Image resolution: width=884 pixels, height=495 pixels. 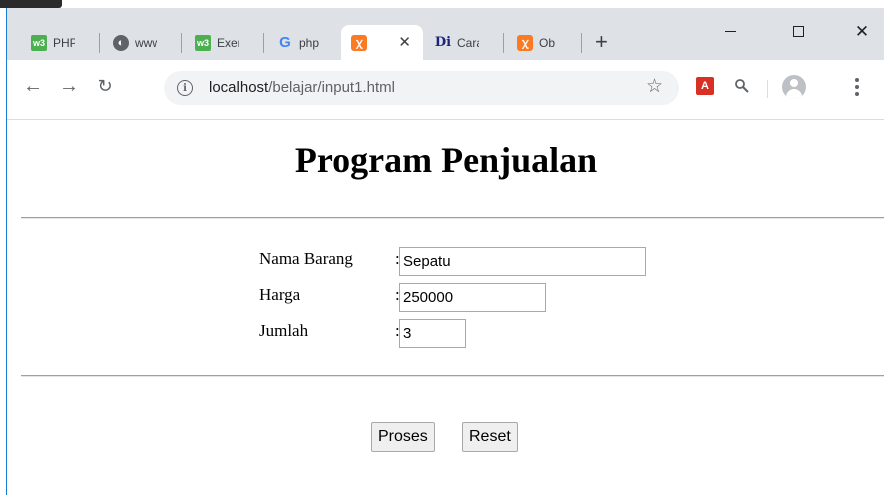 What do you see at coordinates (432, 333) in the screenshot?
I see `jumlah-input` at bounding box center [432, 333].